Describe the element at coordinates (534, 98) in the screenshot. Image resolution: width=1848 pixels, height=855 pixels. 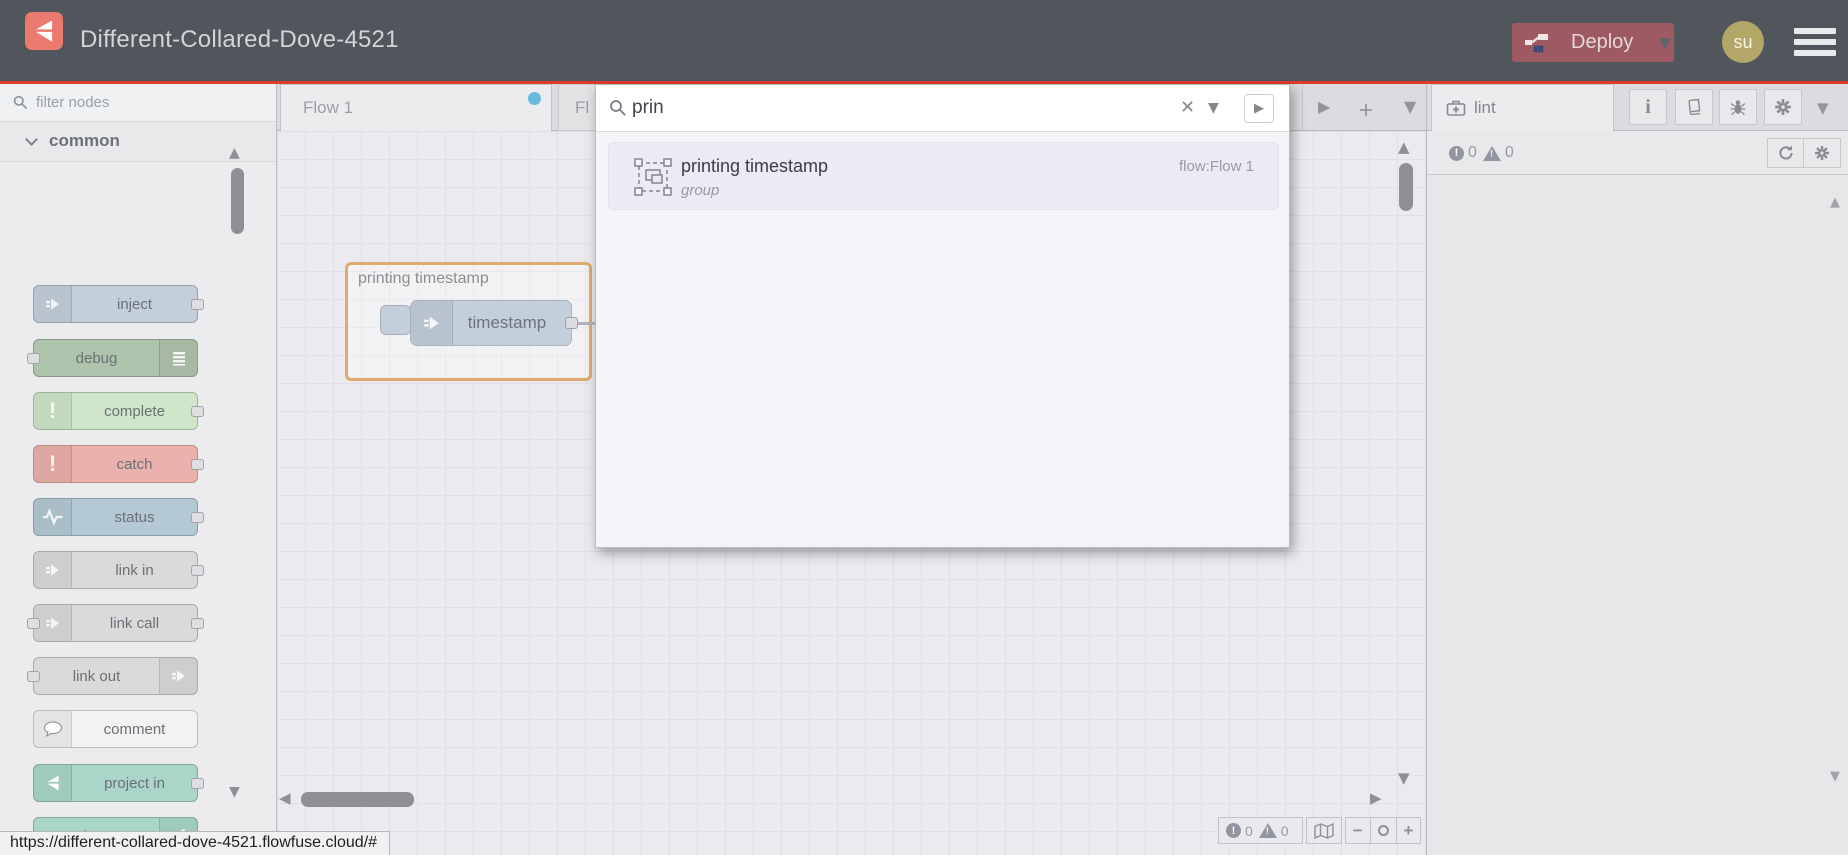
I see `unsaved-changes-dot` at that location.